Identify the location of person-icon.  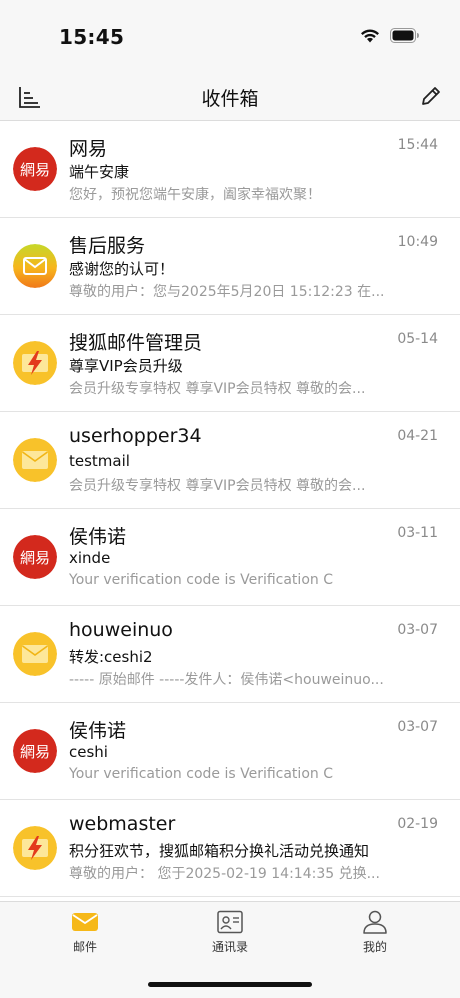
(375, 922).